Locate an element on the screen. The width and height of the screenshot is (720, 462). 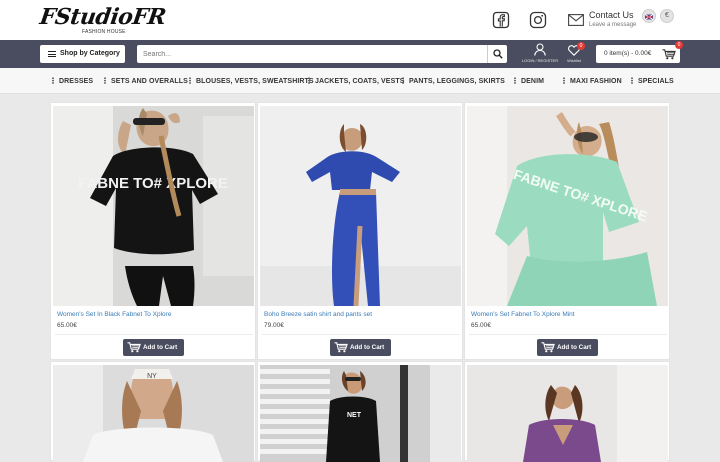
product-card: NET is located at coordinates (360, 411).